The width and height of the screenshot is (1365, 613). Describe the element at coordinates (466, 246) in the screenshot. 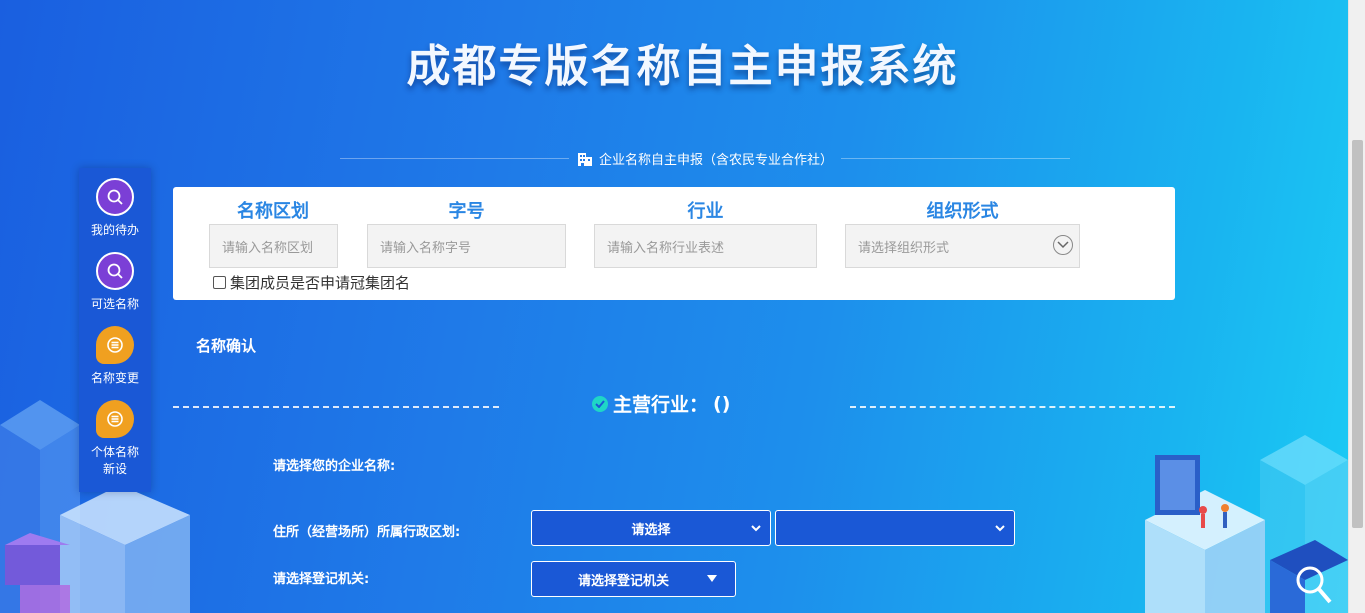

I see `trade-name-input: 请输入名称字号` at that location.